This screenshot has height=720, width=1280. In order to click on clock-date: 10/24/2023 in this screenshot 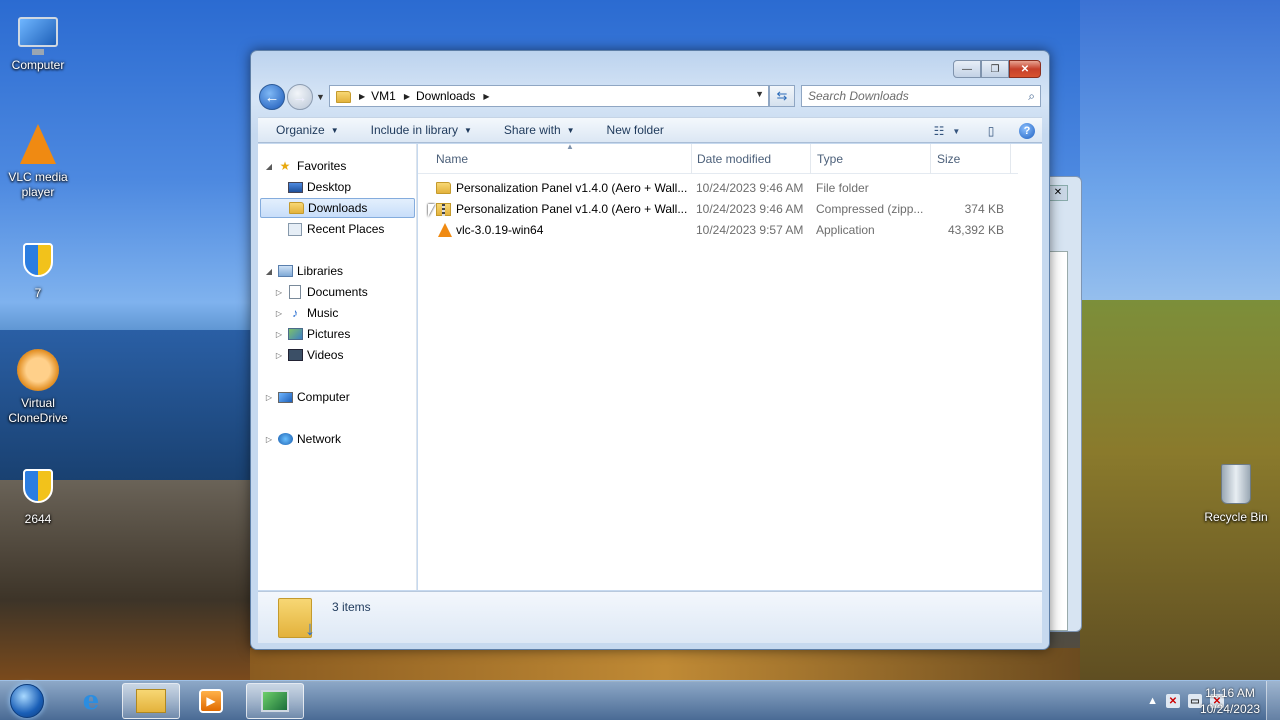, I will do `click(1229, 709)`.